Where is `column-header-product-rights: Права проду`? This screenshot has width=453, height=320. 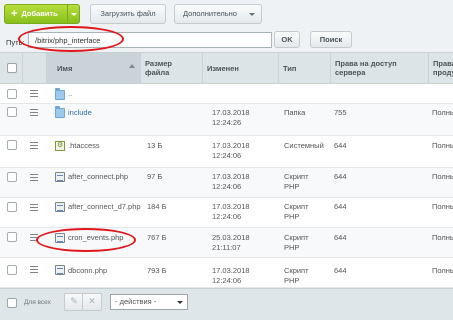
column-header-product-rights: Права проду is located at coordinates (440, 68).